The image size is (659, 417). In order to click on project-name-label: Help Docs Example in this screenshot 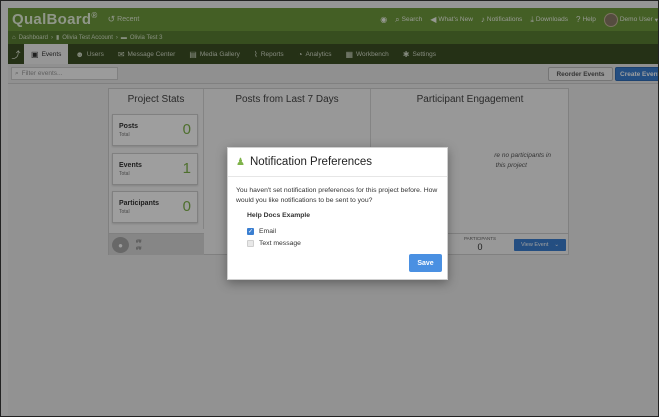, I will do `click(279, 215)`.